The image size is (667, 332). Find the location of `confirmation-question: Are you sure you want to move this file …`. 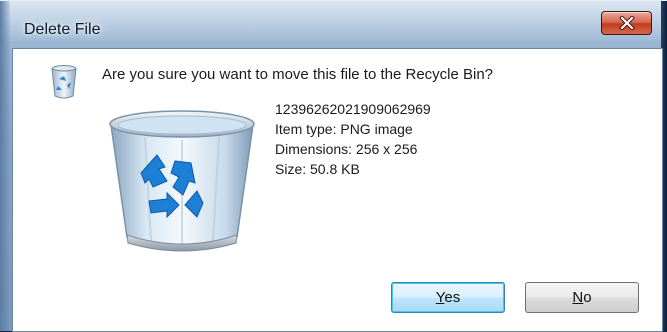

confirmation-question: Are you sure you want to move this file … is located at coordinates (298, 74).